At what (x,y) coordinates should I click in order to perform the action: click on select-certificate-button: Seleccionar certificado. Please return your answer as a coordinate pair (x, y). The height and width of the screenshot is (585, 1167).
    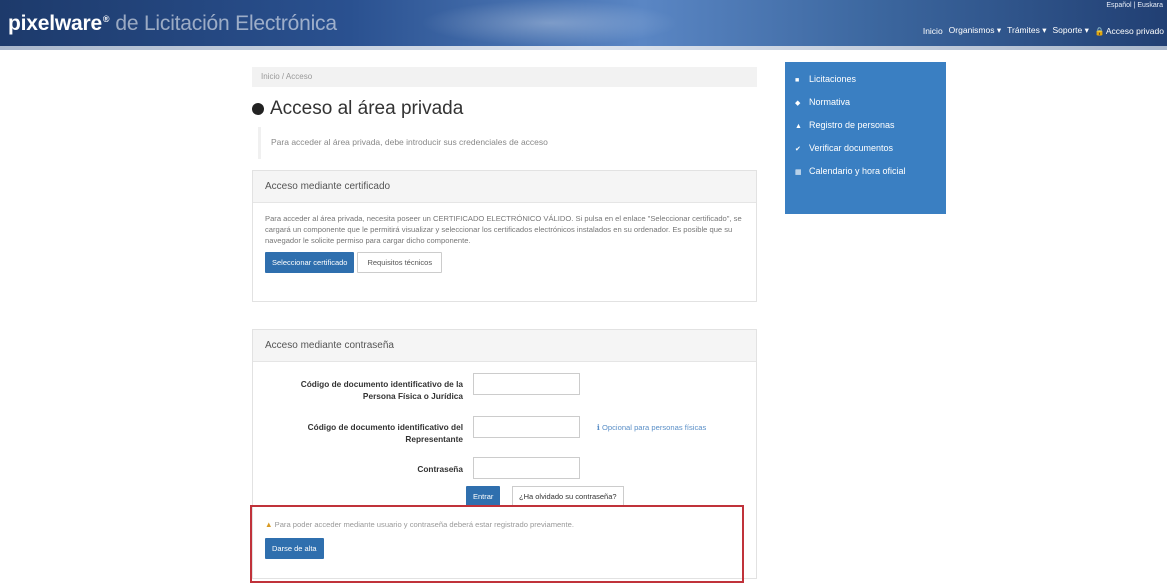
    Looking at the image, I should click on (310, 262).